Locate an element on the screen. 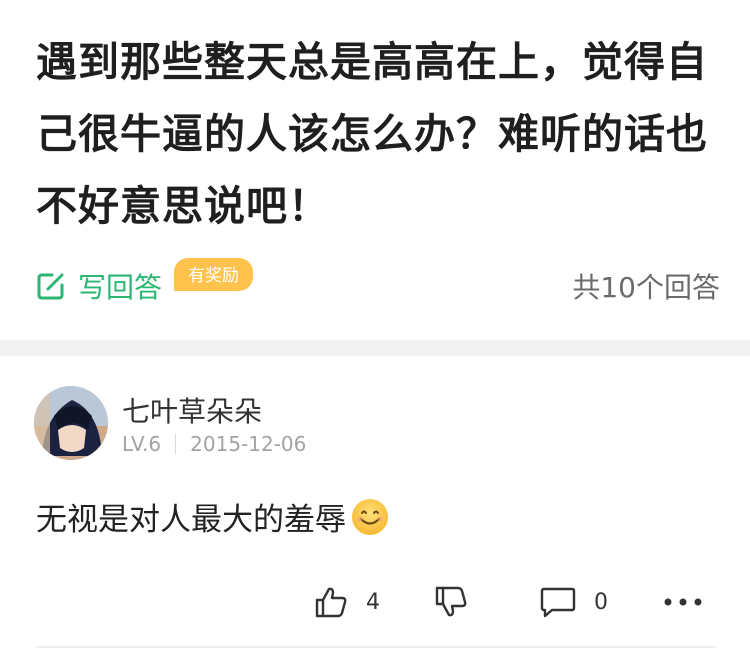  smile-emoji-icon is located at coordinates (370, 517).